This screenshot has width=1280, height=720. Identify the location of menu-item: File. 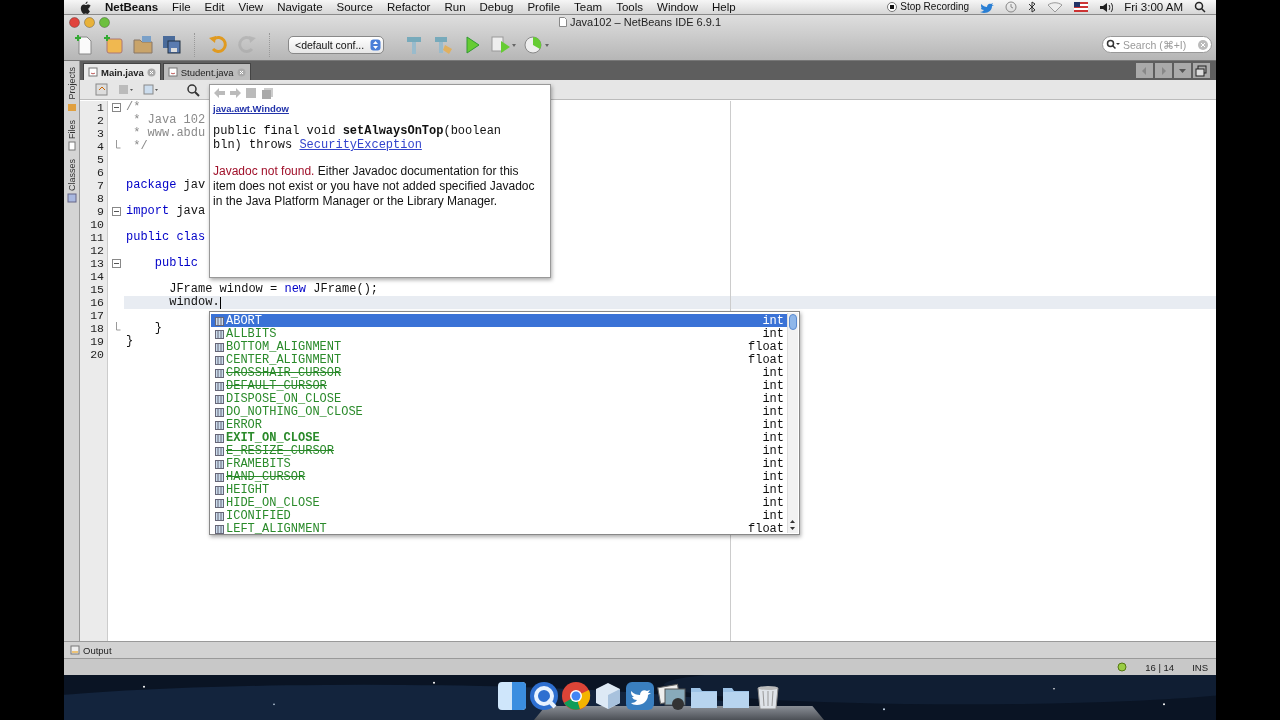
(181, 7).